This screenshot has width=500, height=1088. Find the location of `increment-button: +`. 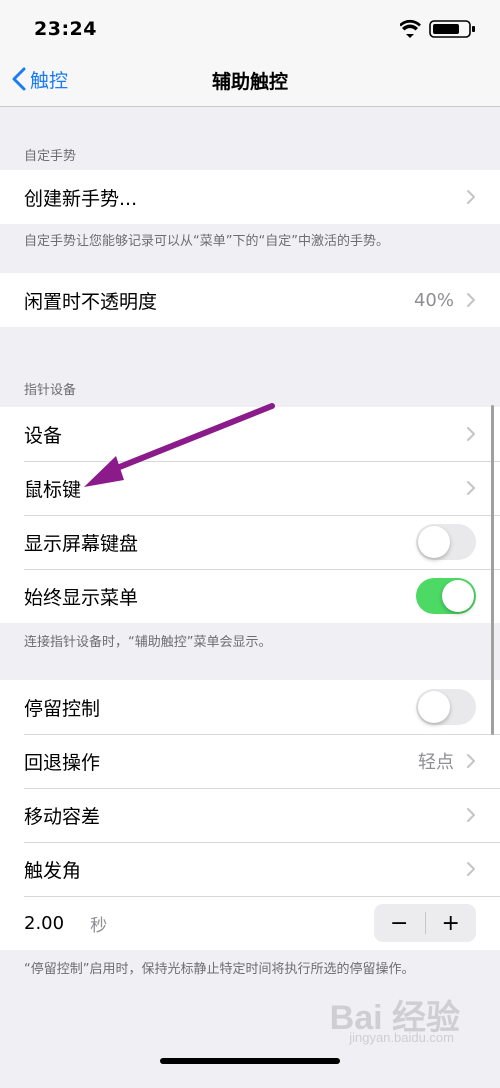

increment-button: + is located at coordinates (451, 923).